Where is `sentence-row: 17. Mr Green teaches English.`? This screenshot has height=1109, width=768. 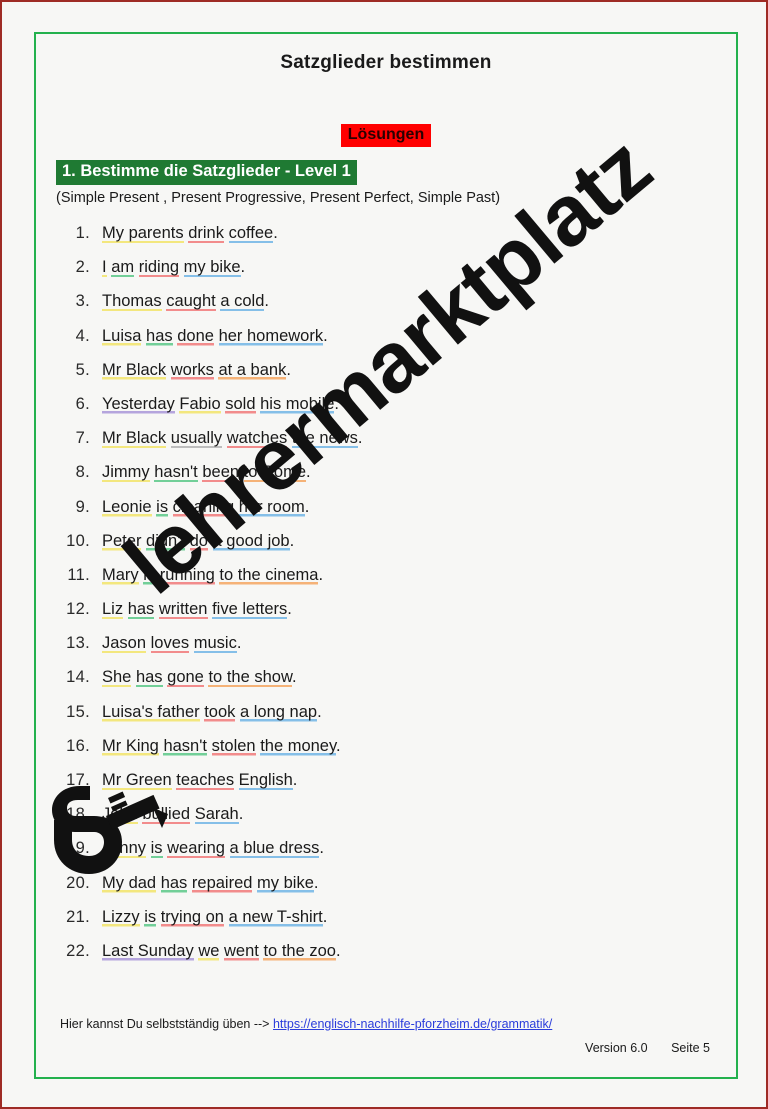 sentence-row: 17. Mr Green teaches English. is located at coordinates (383, 788).